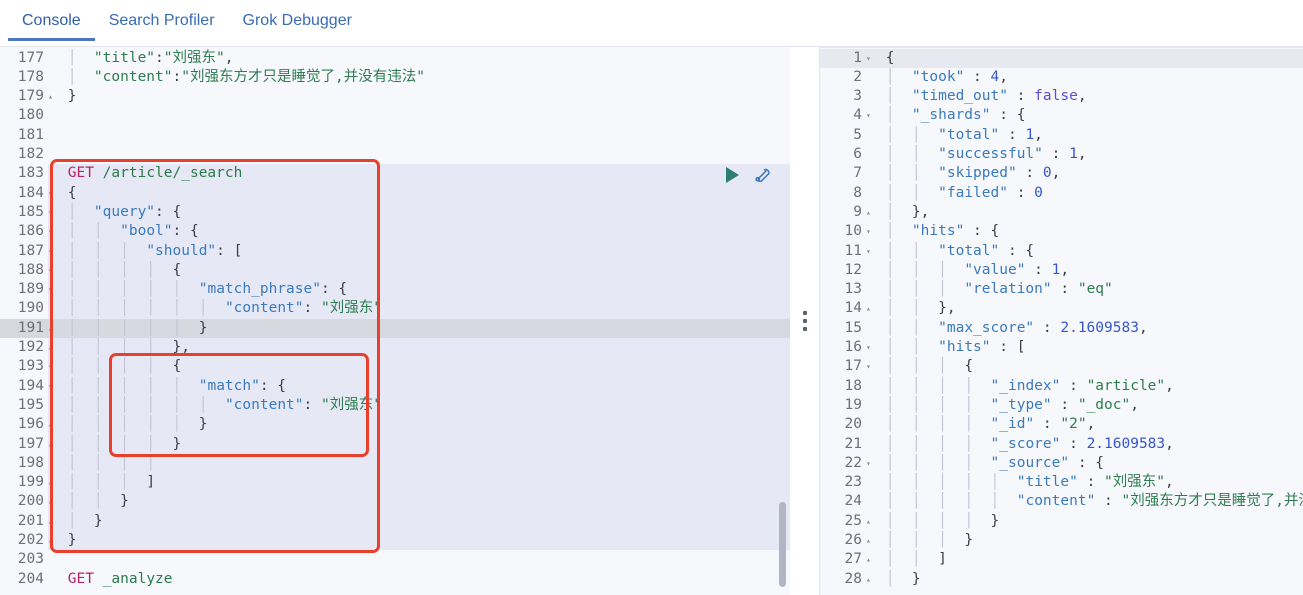 The width and height of the screenshot is (1303, 595). I want to click on pane-divider, so click(805, 321).